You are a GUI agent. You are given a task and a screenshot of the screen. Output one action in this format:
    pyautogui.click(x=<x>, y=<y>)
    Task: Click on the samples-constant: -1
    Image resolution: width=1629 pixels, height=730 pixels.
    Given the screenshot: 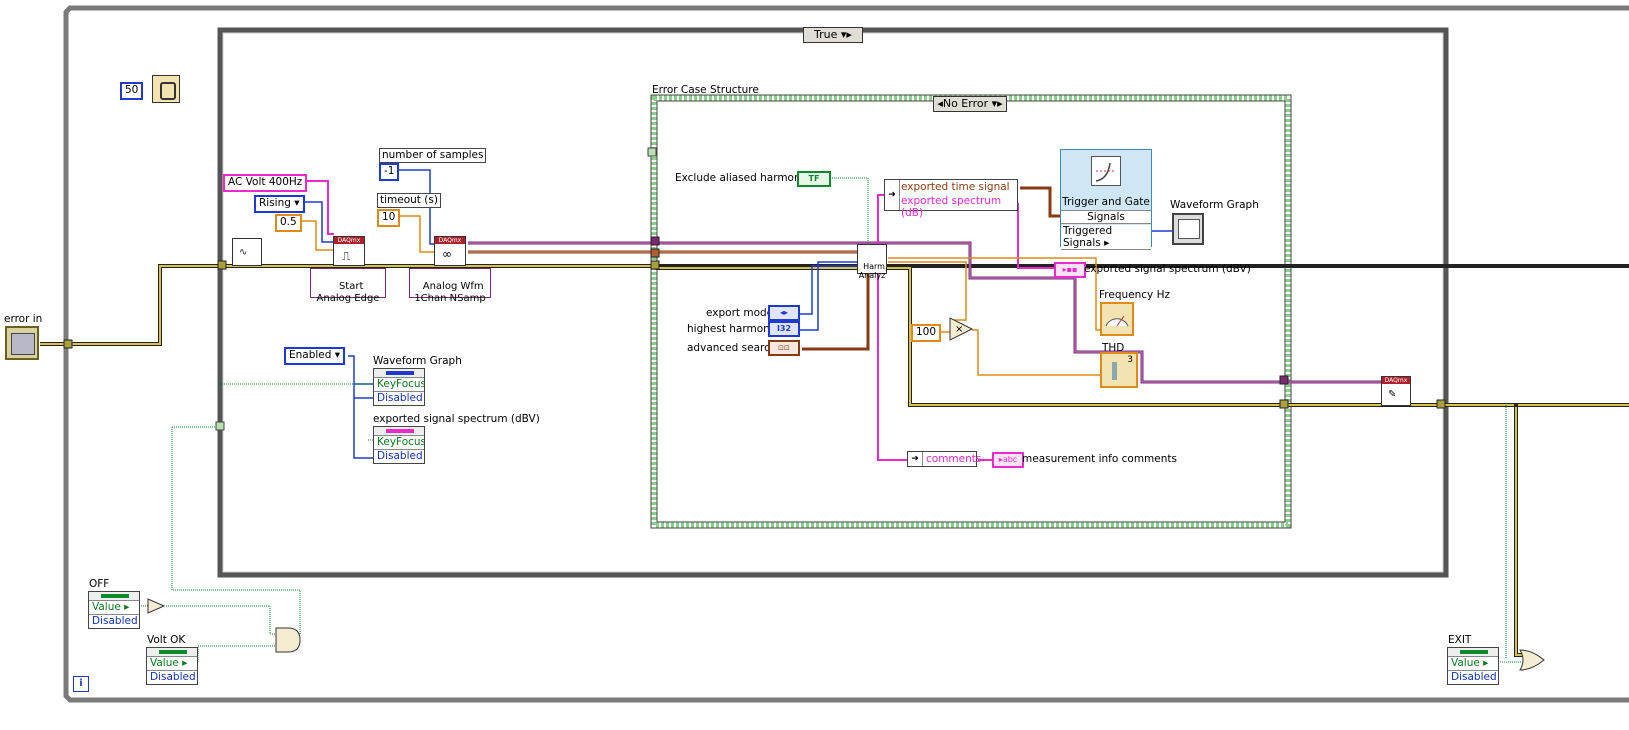 What is the action you would take?
    pyautogui.click(x=389, y=172)
    